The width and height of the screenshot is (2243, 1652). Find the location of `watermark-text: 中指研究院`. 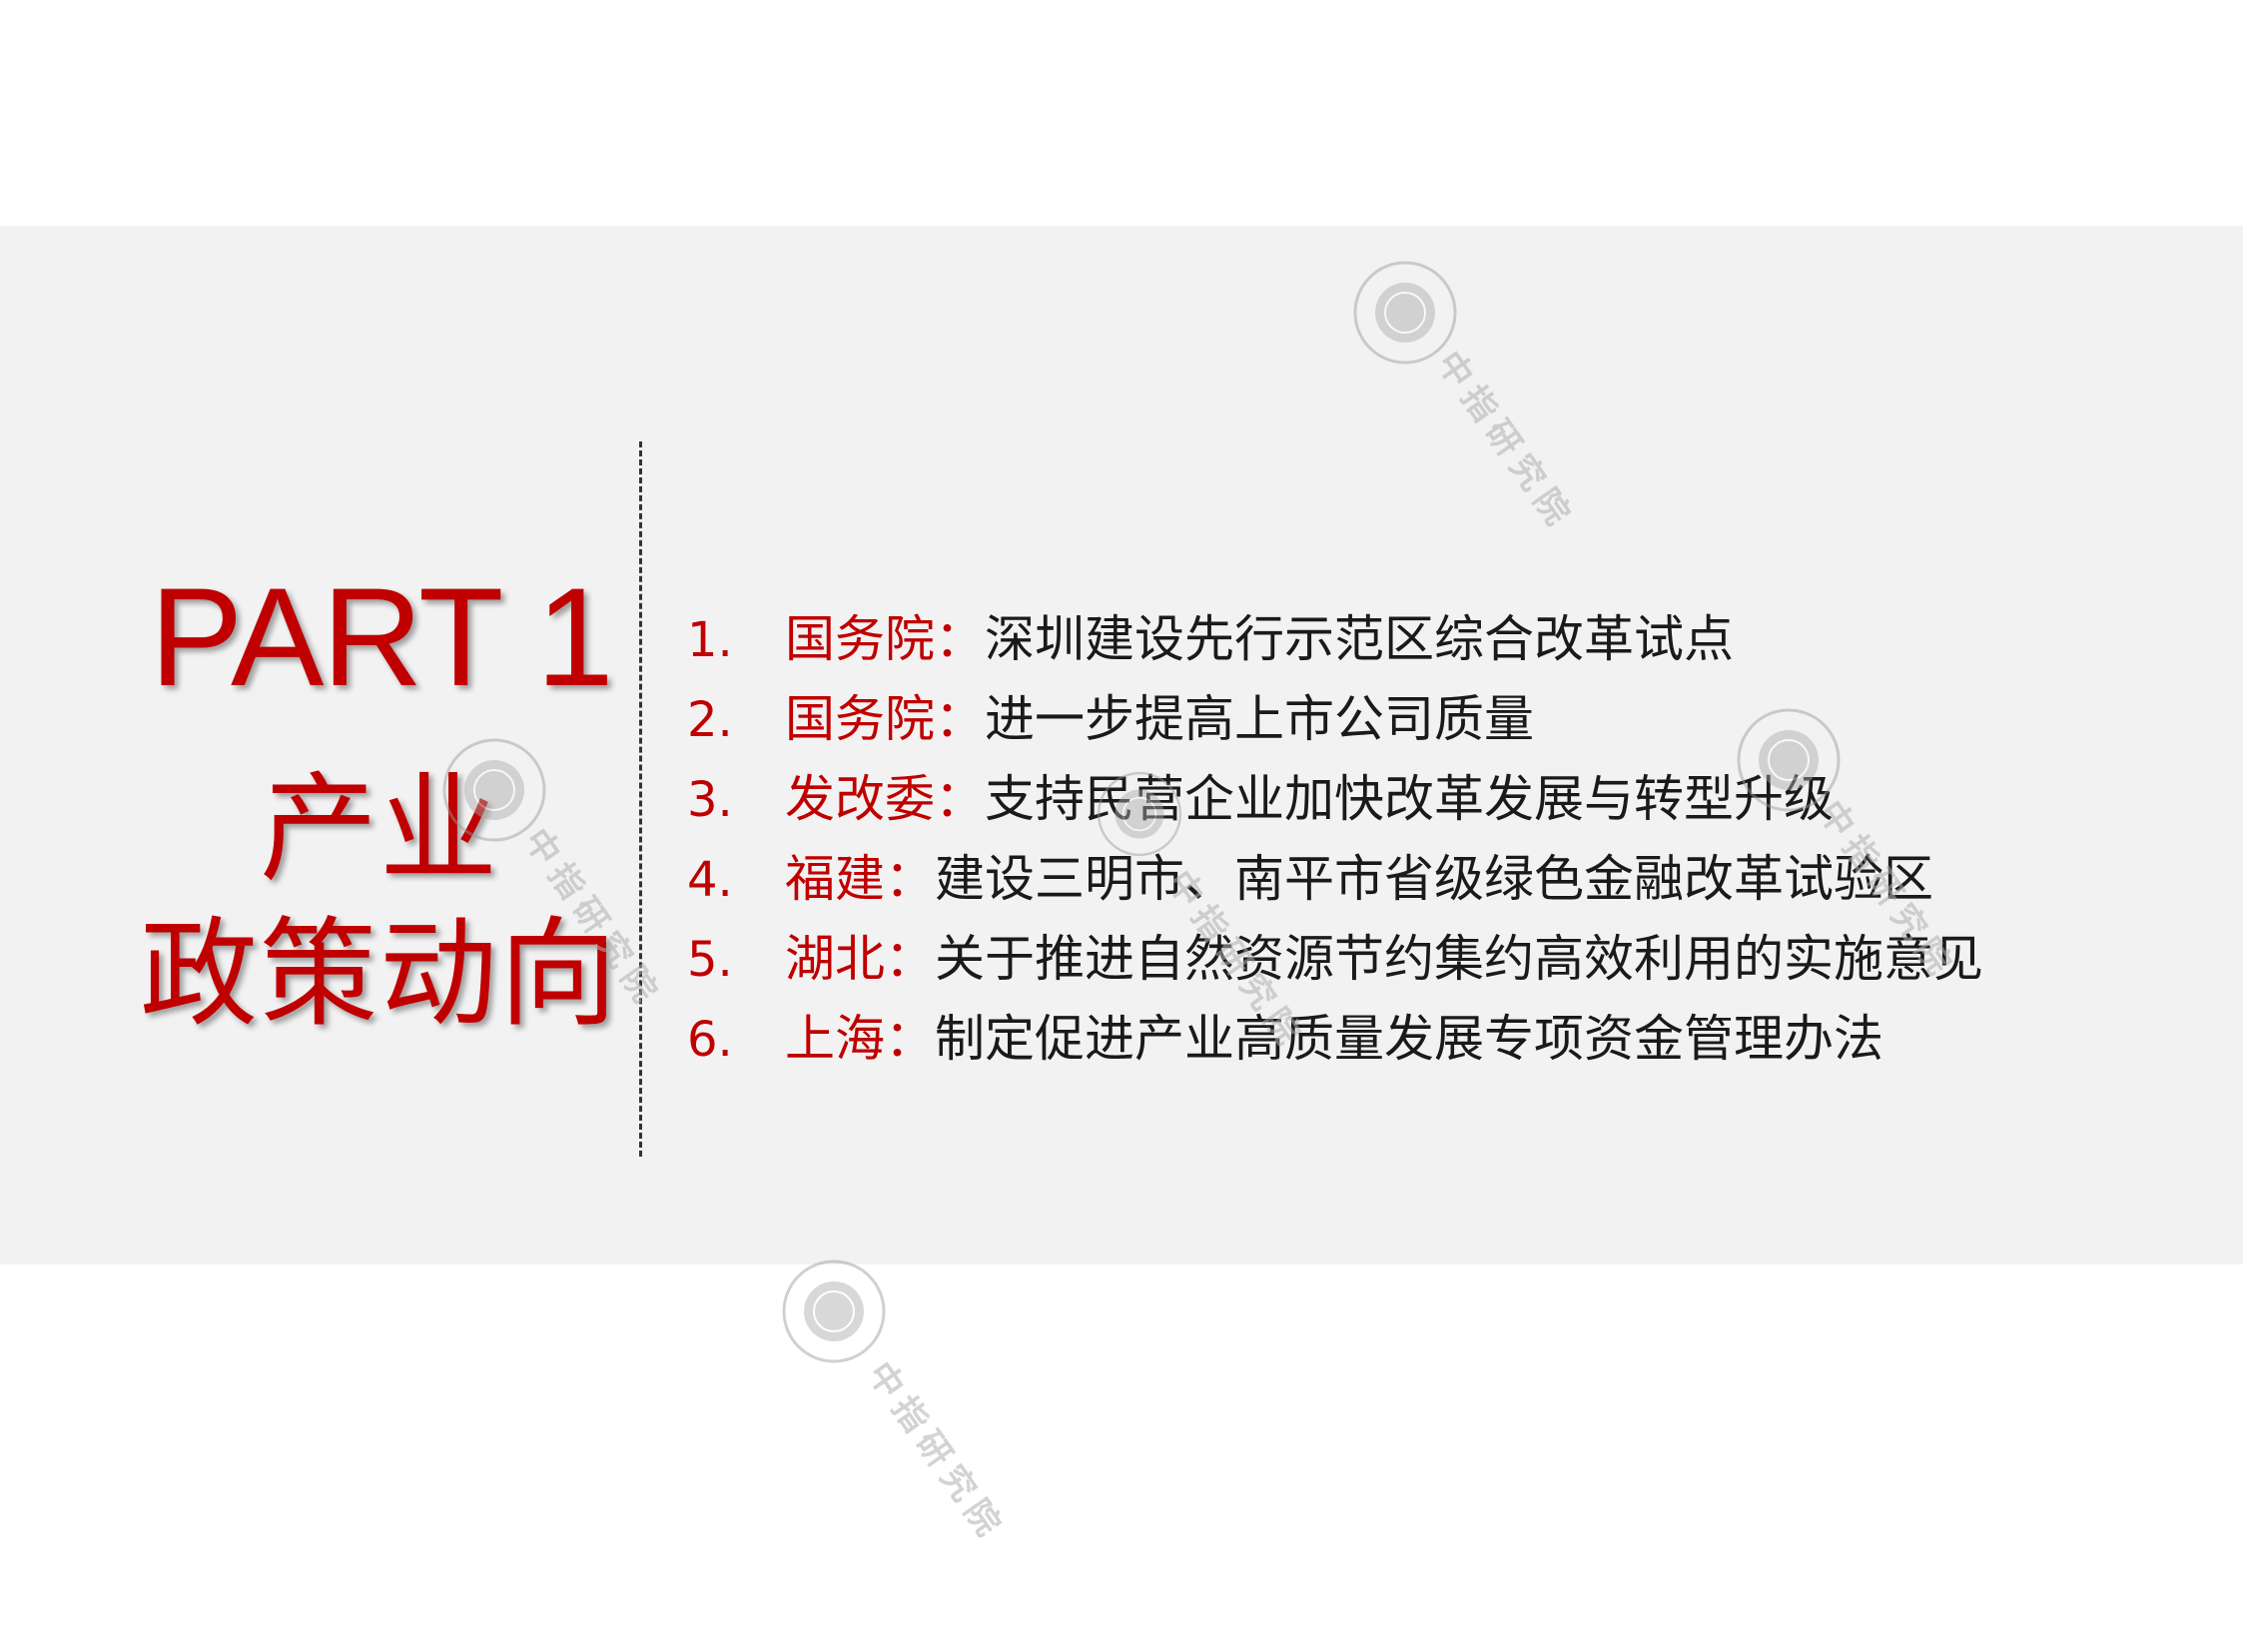

watermark-text: 中指研究院 is located at coordinates (936, 1452).